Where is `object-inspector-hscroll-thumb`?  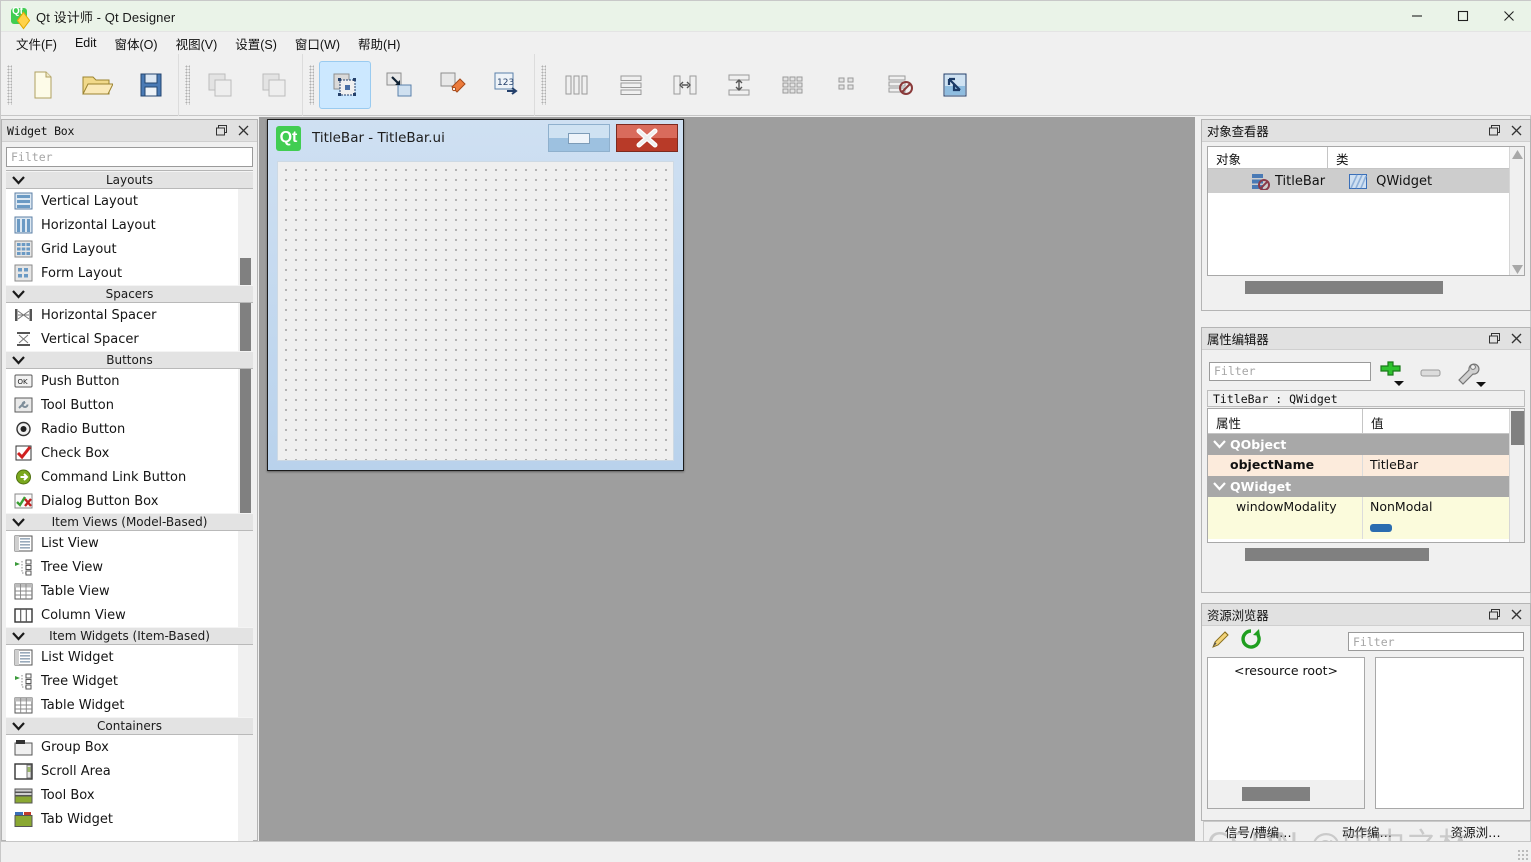
object-inspector-hscroll-thumb is located at coordinates (1344, 287).